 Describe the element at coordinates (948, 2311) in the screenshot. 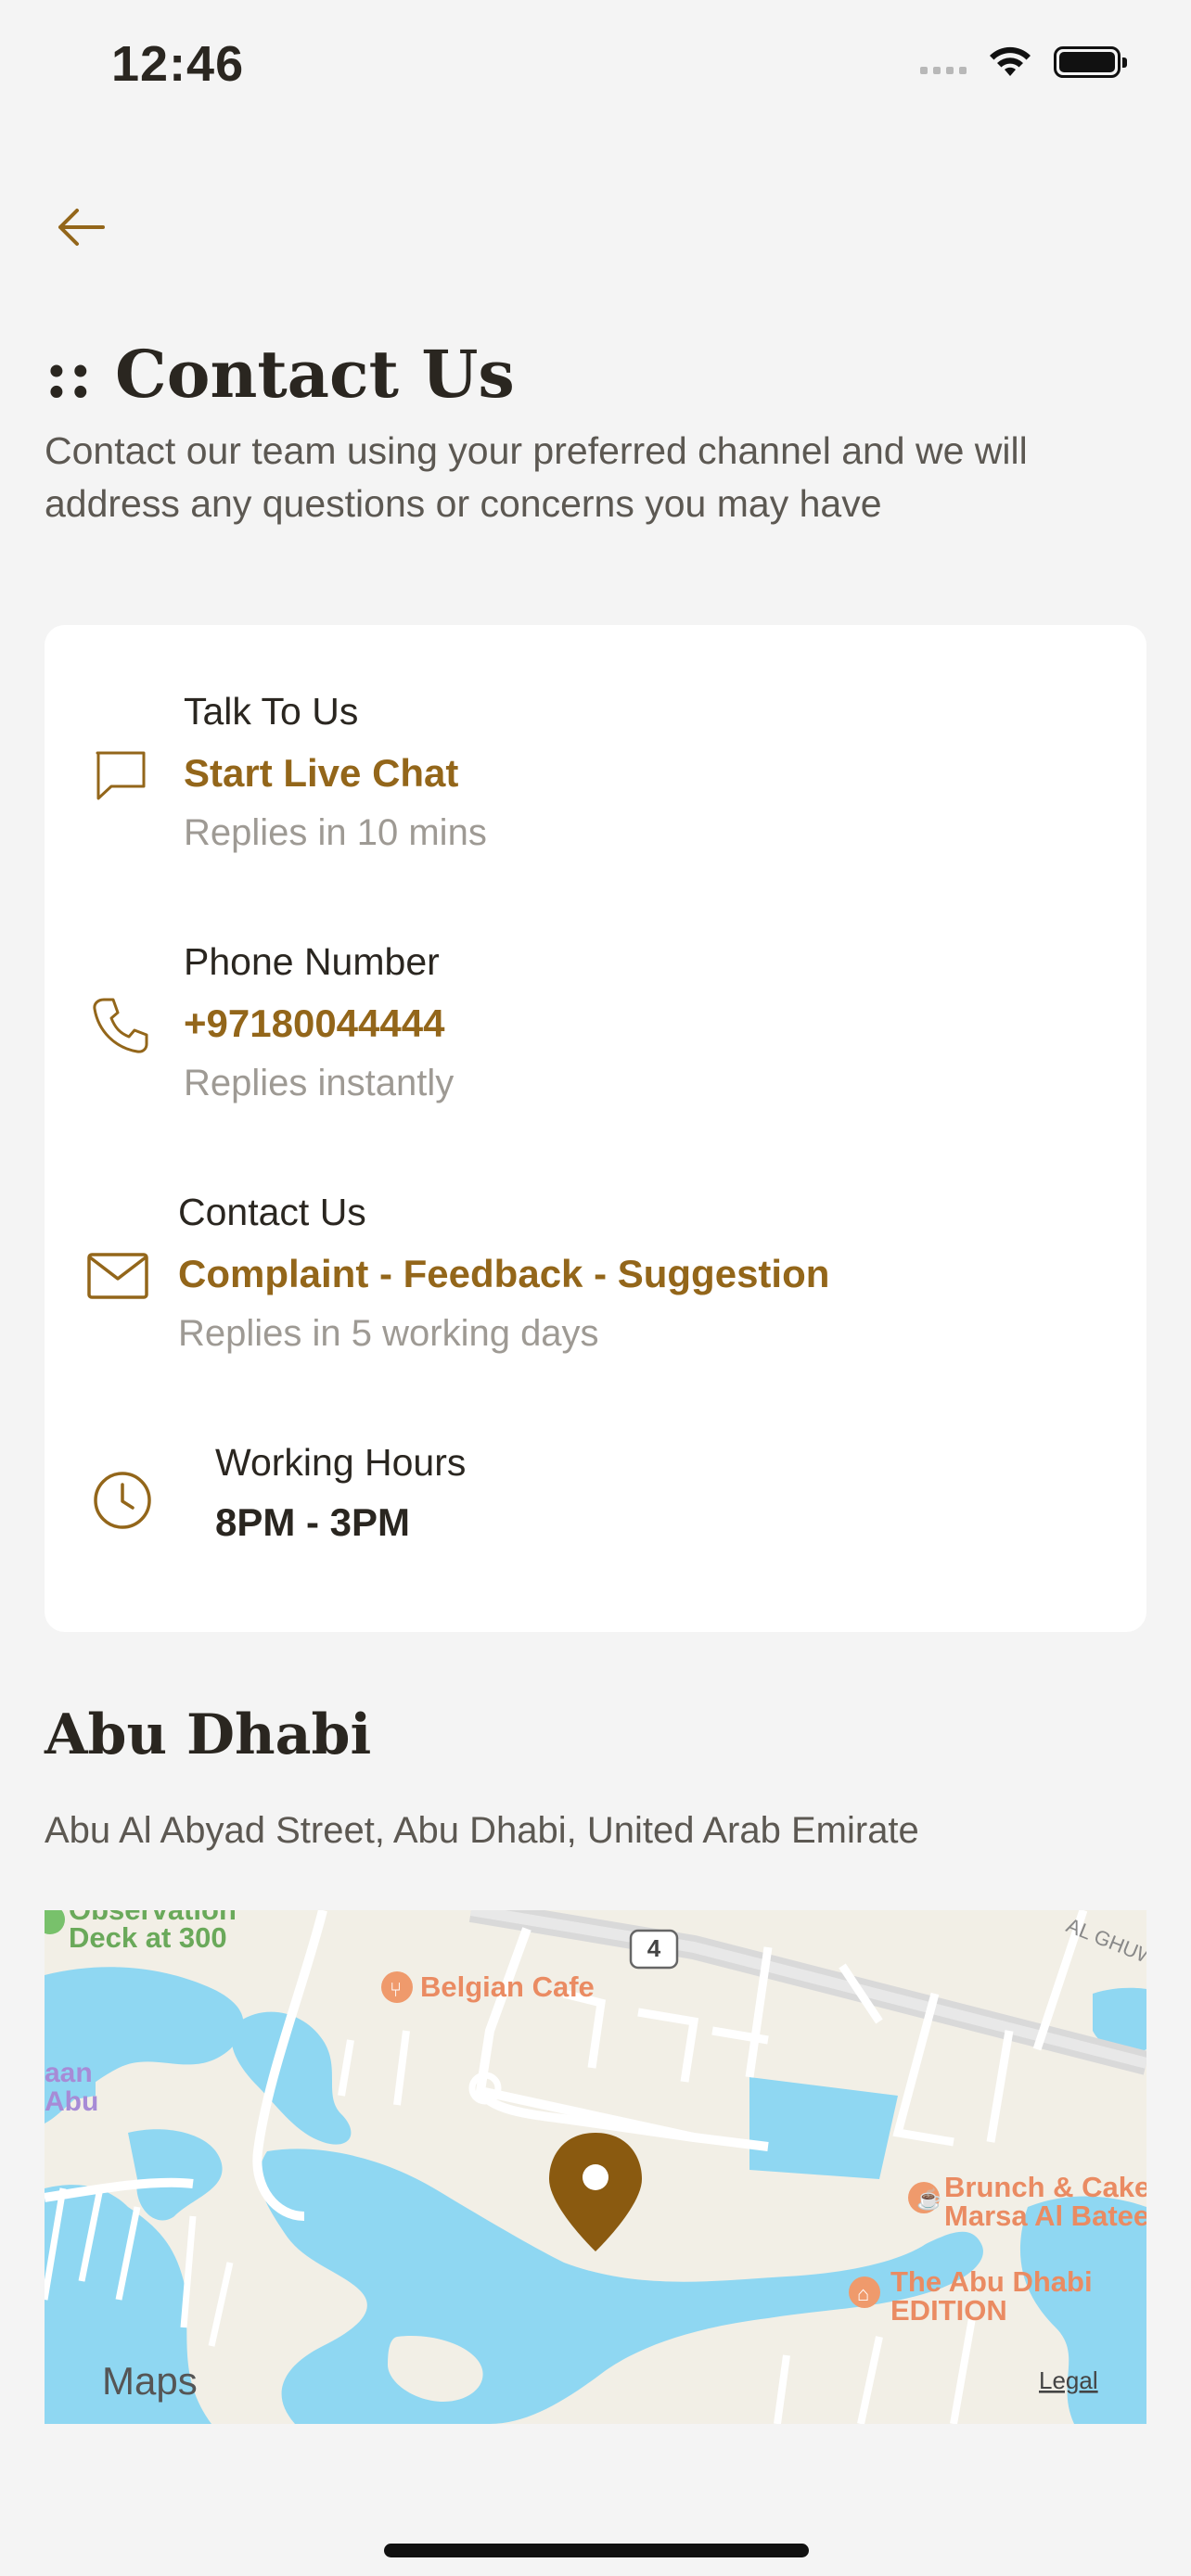

I see `map-label-edition2: EDITION` at that location.